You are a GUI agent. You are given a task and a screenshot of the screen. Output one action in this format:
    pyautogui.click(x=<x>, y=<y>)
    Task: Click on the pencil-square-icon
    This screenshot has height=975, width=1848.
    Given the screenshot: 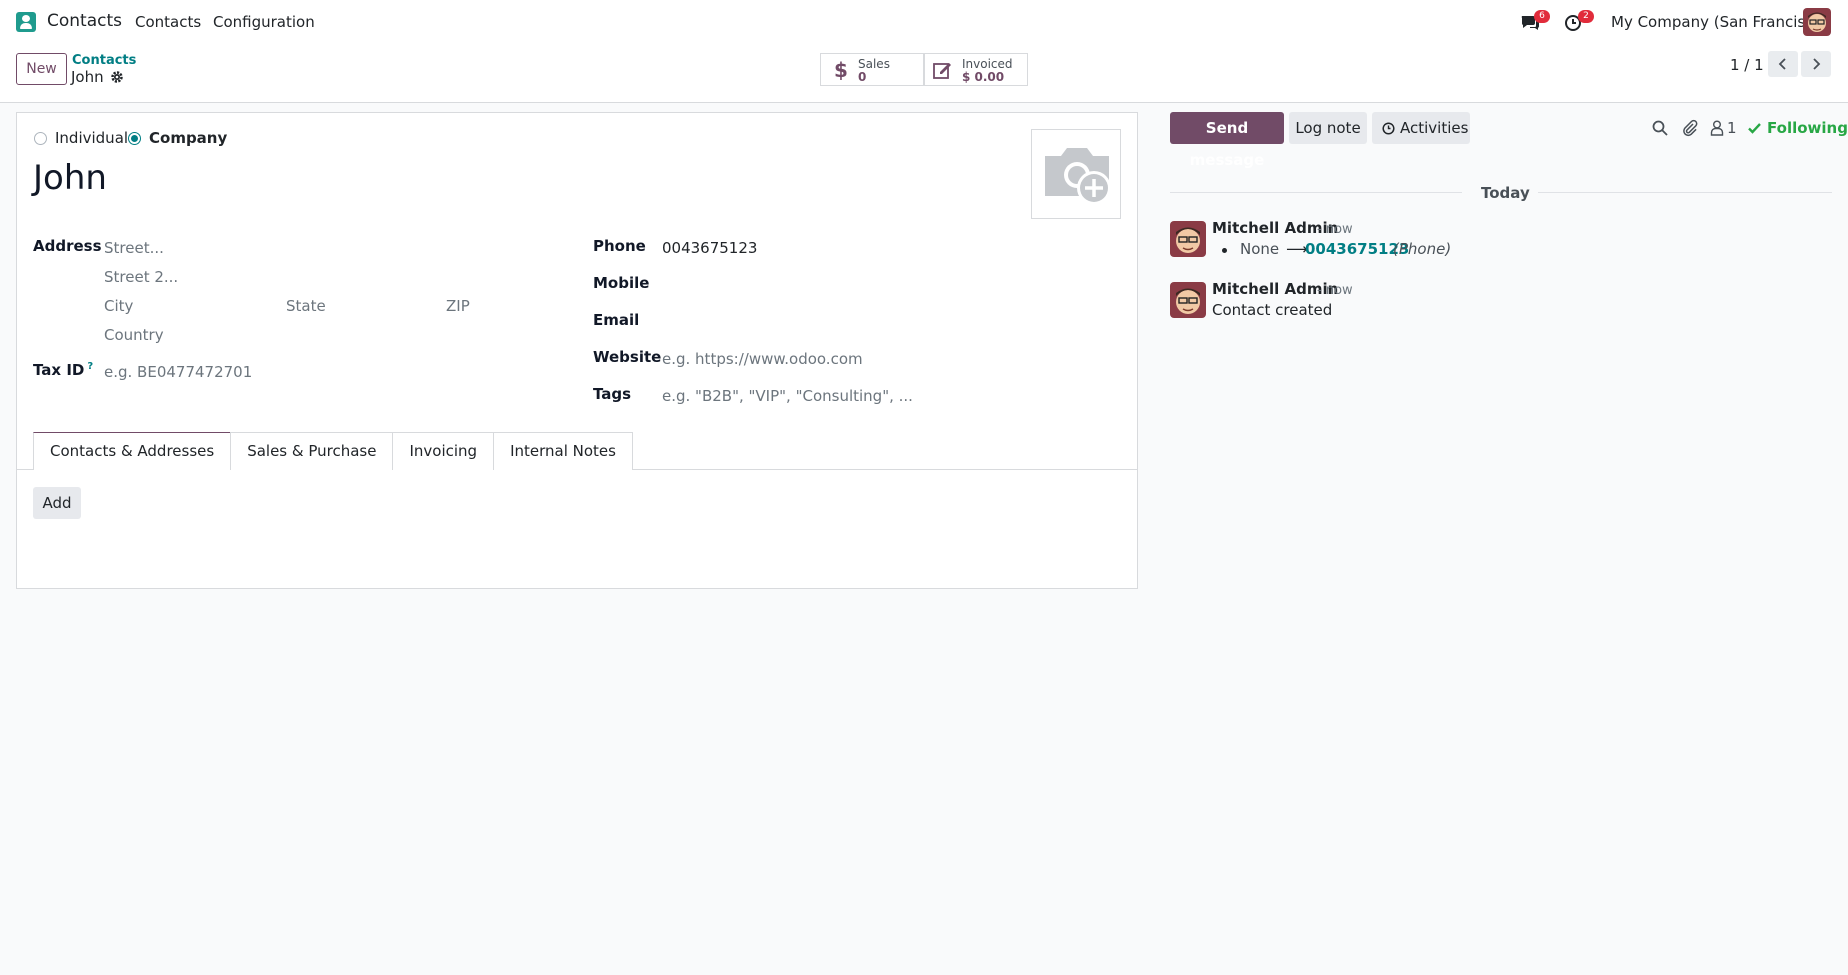 What is the action you would take?
    pyautogui.click(x=942, y=71)
    